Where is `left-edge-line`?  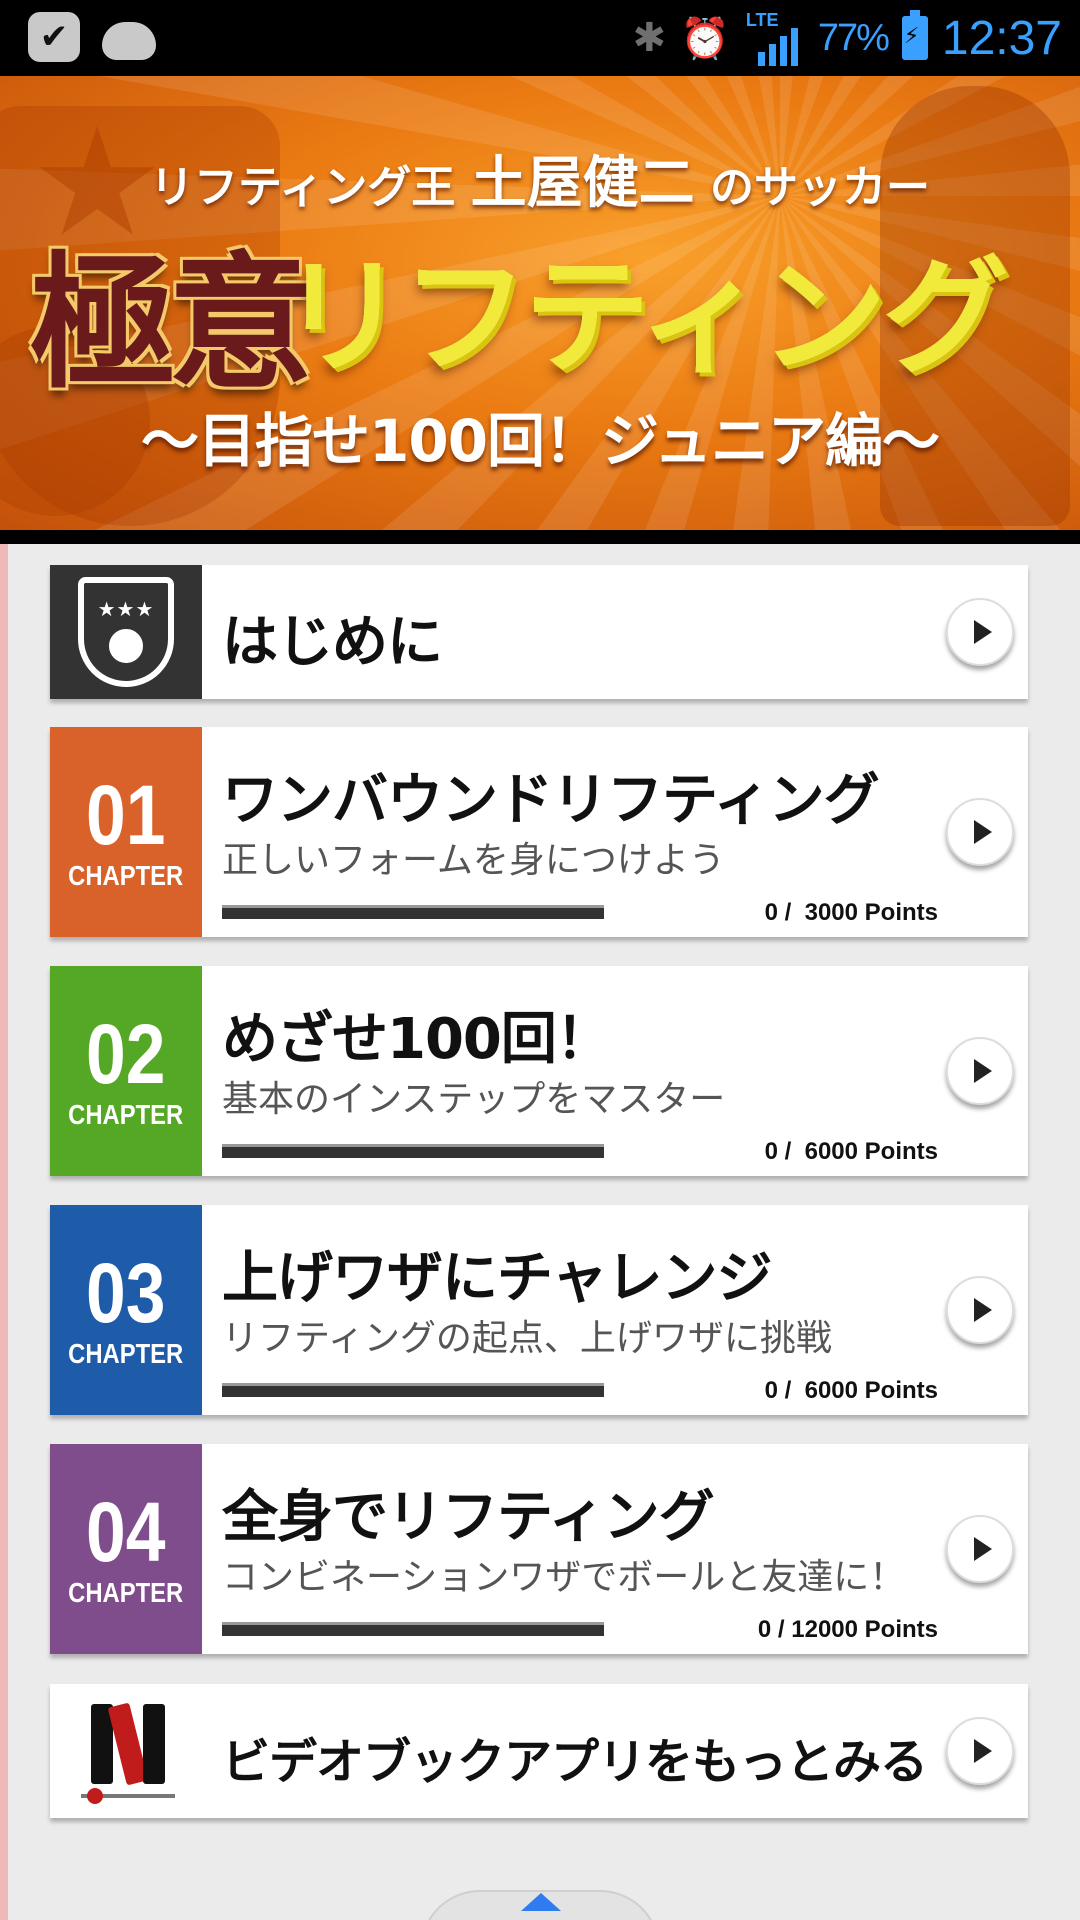 left-edge-line is located at coordinates (4, 1232).